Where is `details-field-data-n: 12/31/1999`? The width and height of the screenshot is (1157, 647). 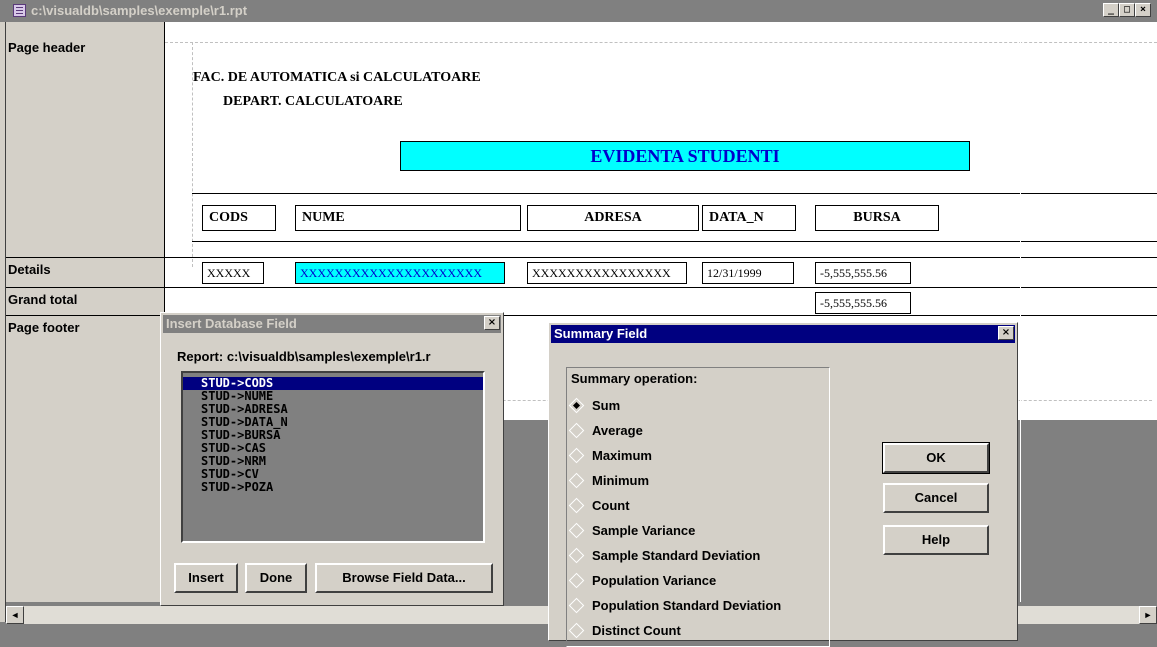 details-field-data-n: 12/31/1999 is located at coordinates (748, 273).